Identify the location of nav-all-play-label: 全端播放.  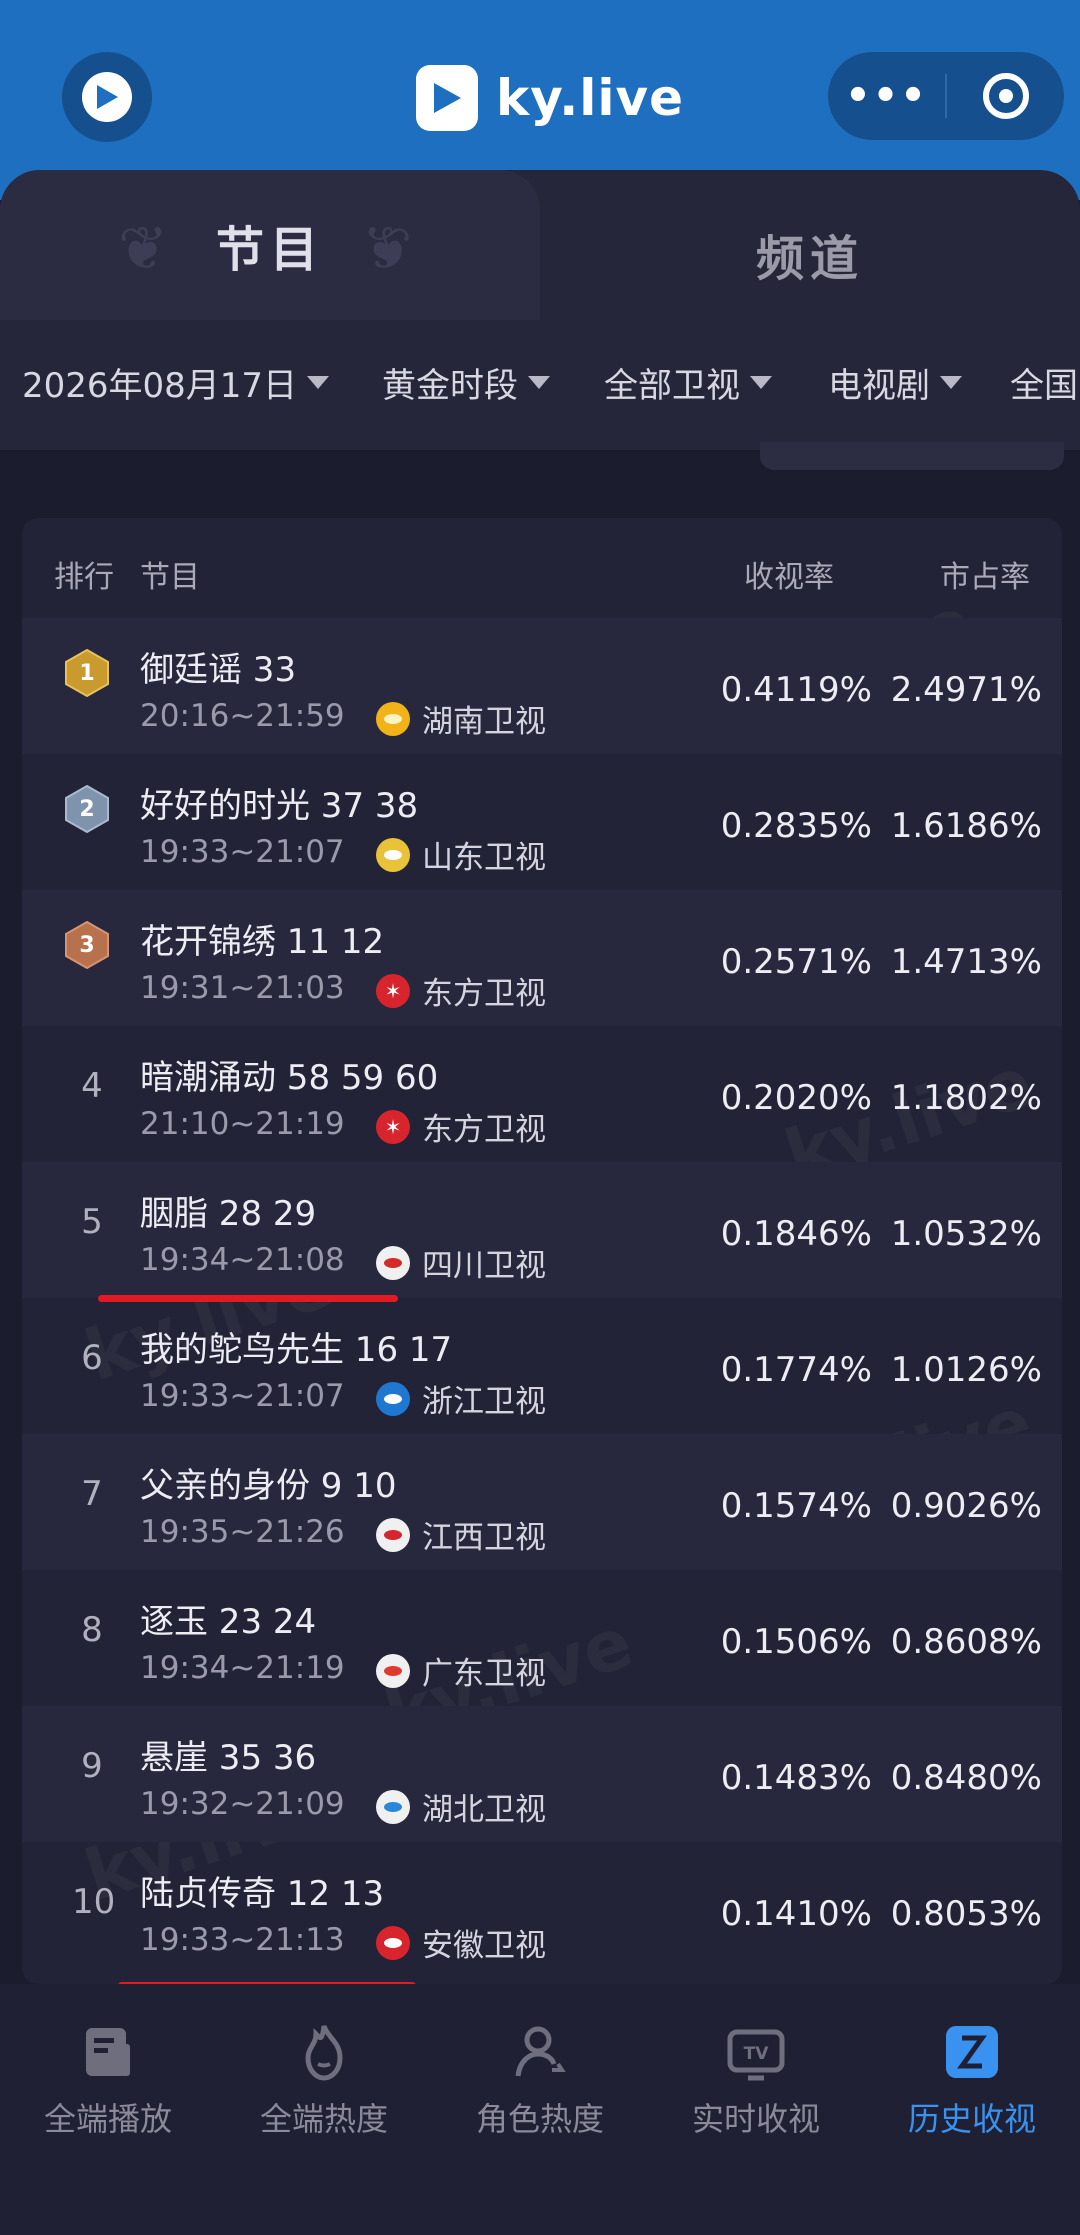
(107, 2119).